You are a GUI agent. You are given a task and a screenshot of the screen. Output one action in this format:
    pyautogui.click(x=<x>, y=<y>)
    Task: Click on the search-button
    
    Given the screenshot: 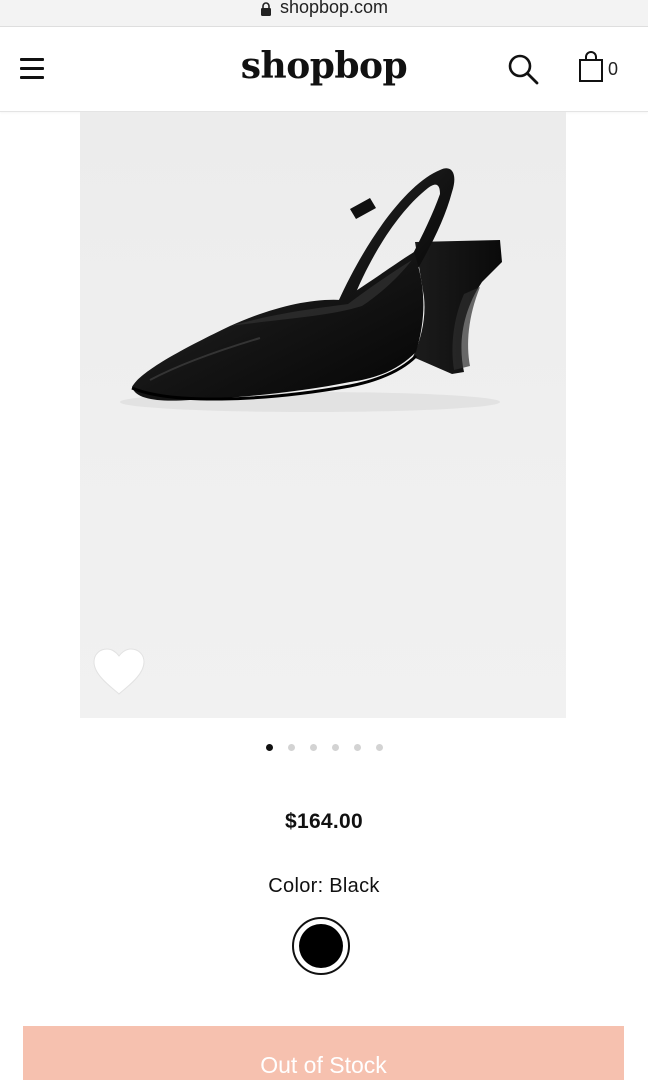 What is the action you would take?
    pyautogui.click(x=523, y=69)
    